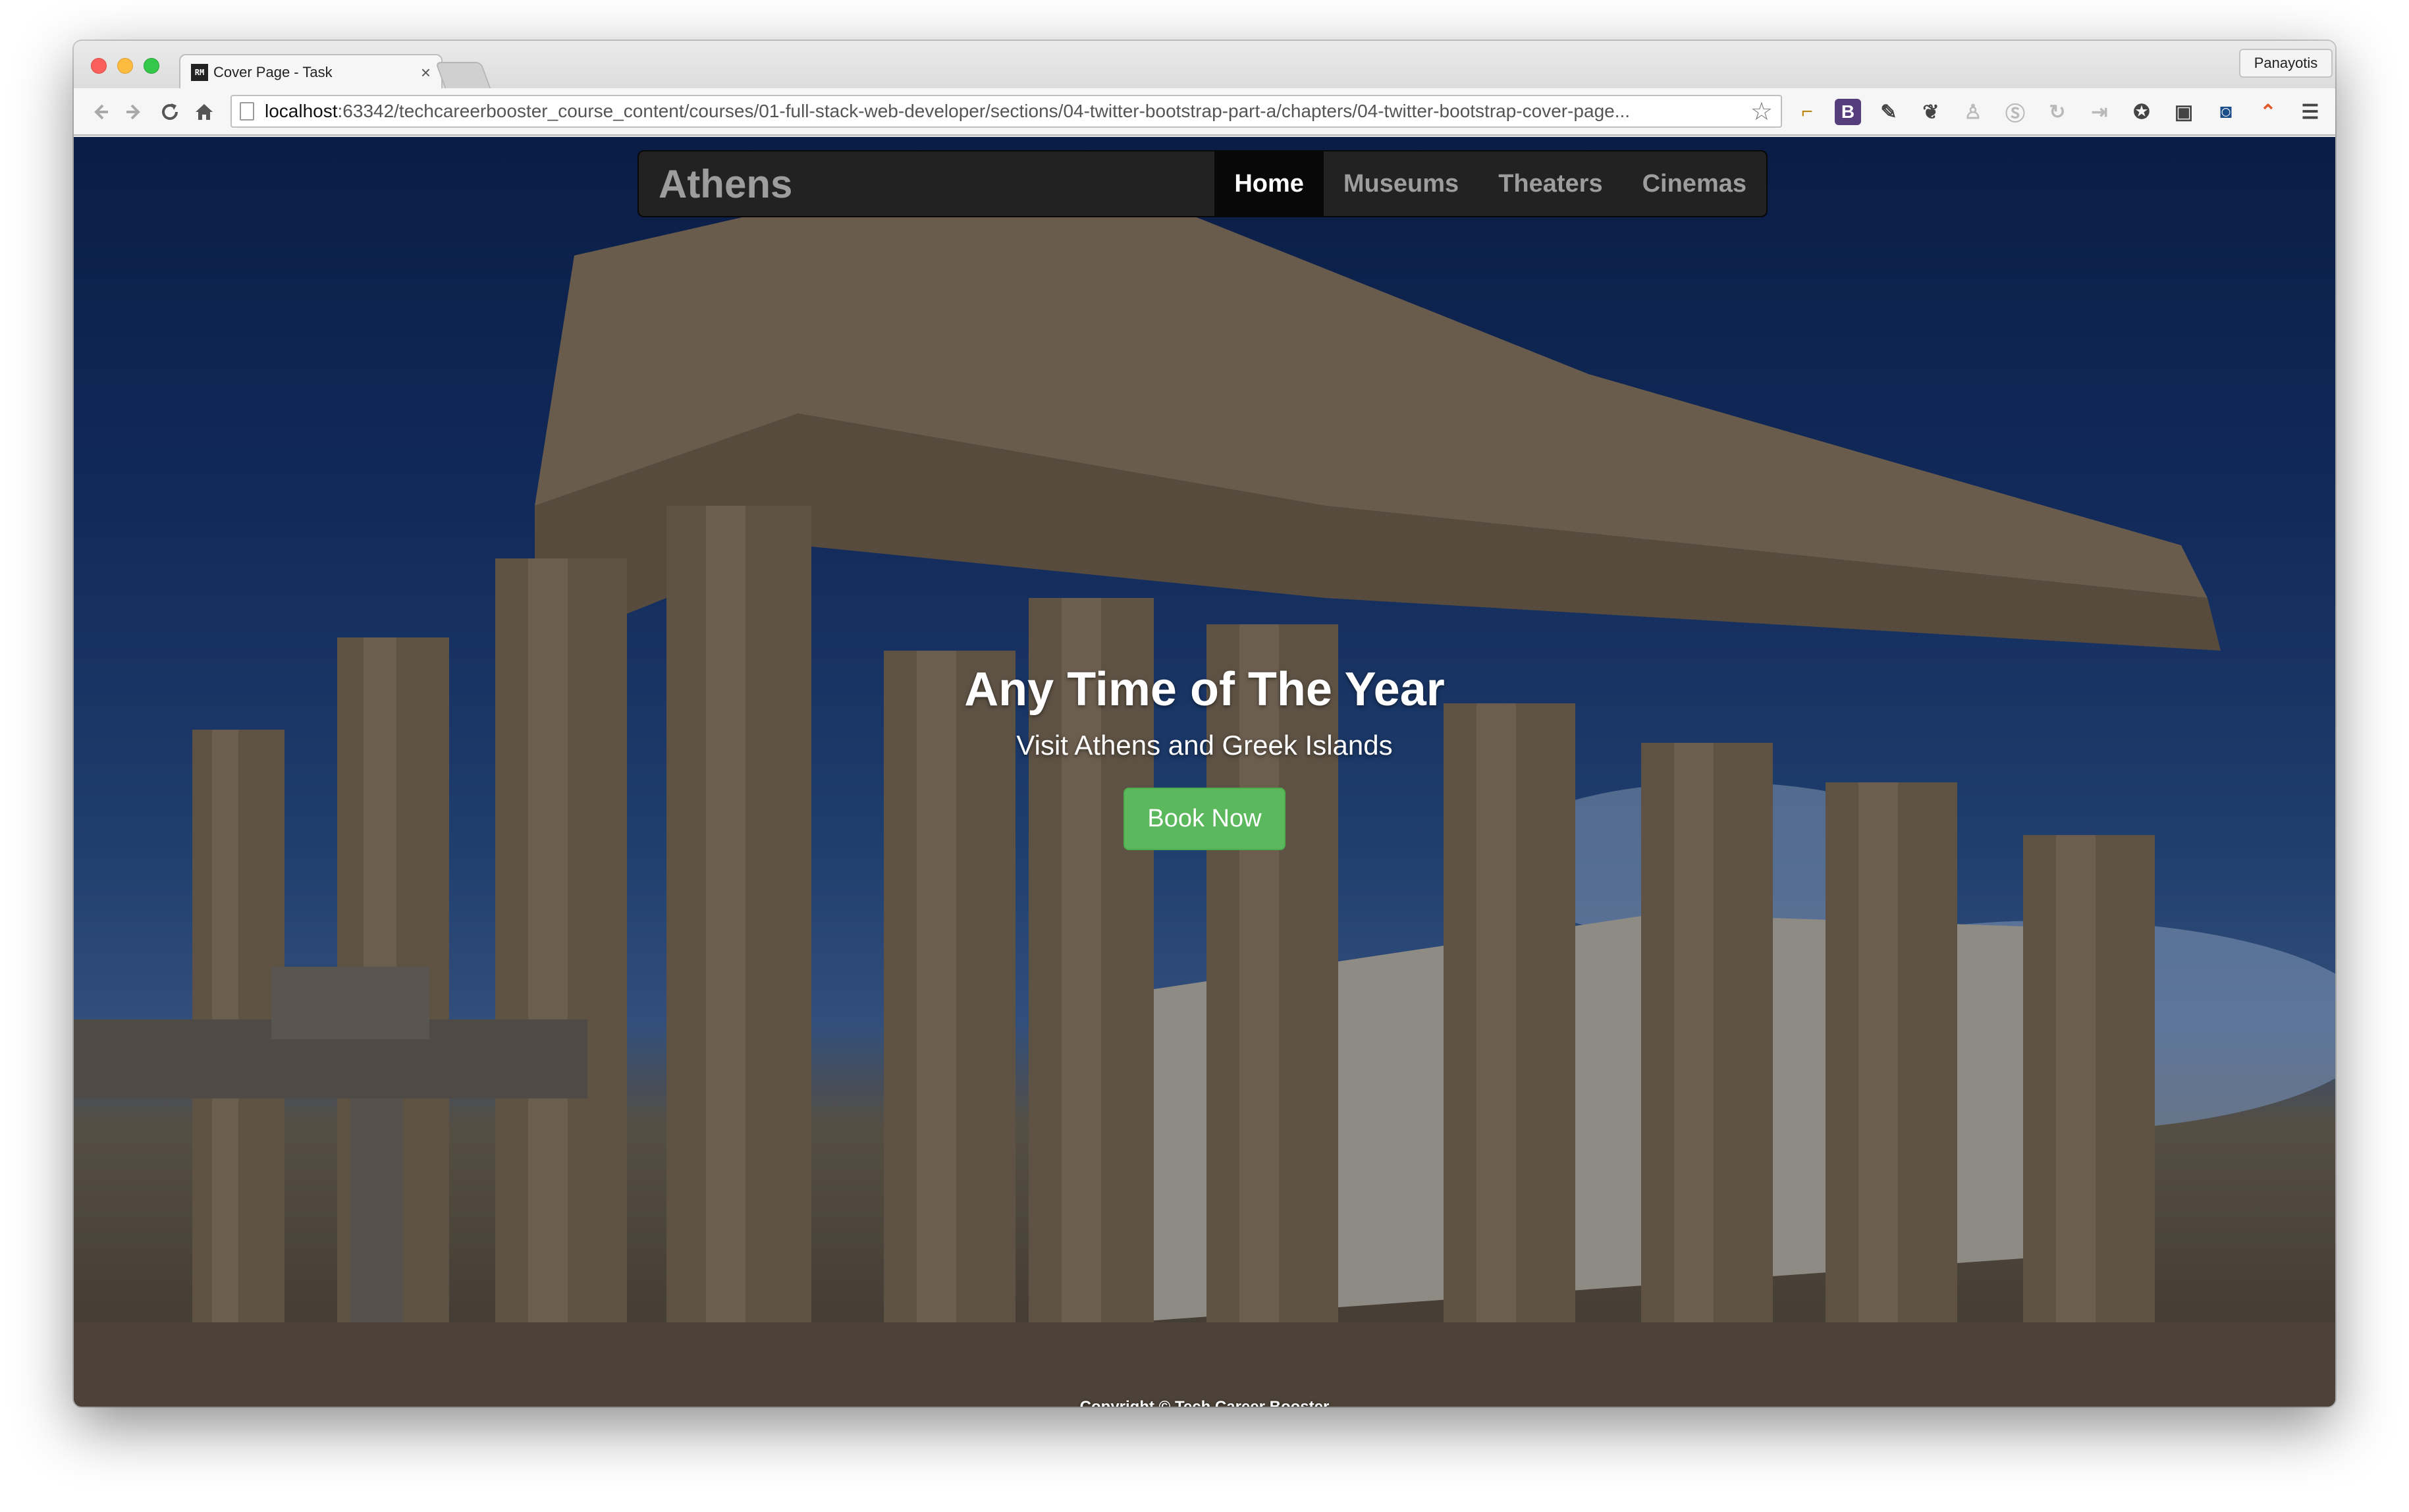 The width and height of the screenshot is (2409, 1512). Describe the element at coordinates (199, 72) in the screenshot. I see `tab-favicon-icon: RM` at that location.